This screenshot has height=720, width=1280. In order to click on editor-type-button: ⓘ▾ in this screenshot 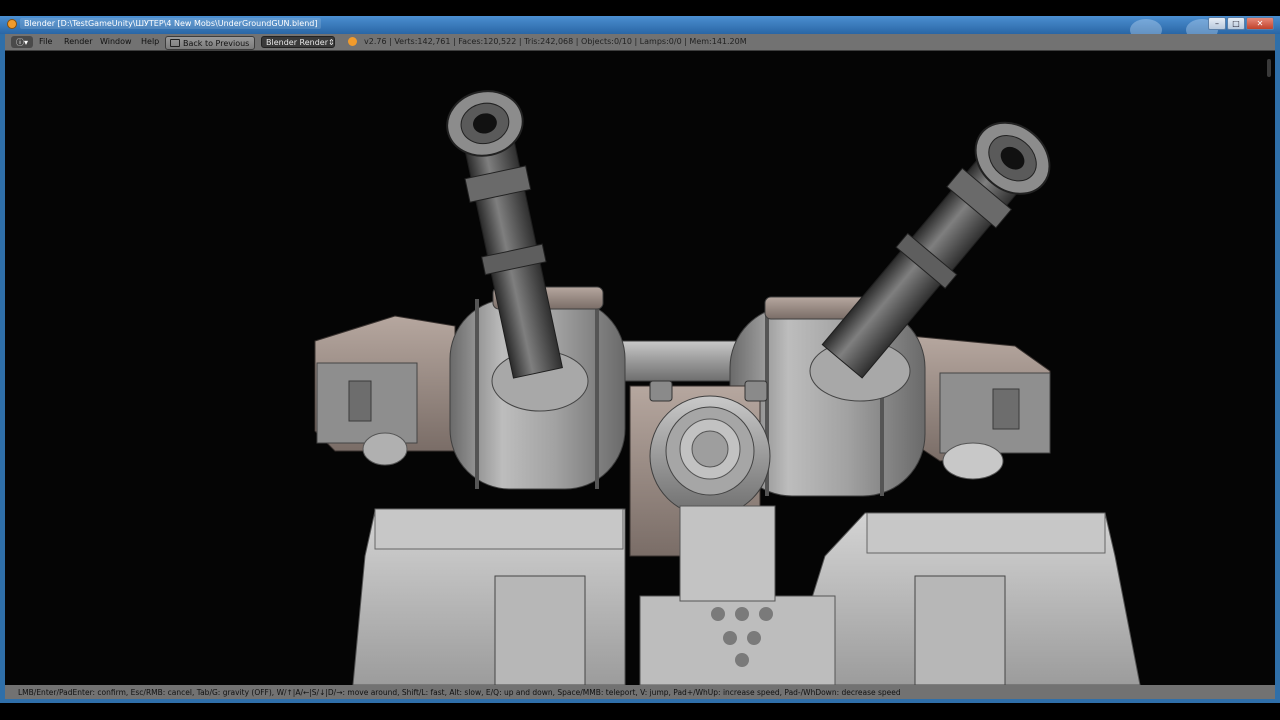, I will do `click(22, 42)`.